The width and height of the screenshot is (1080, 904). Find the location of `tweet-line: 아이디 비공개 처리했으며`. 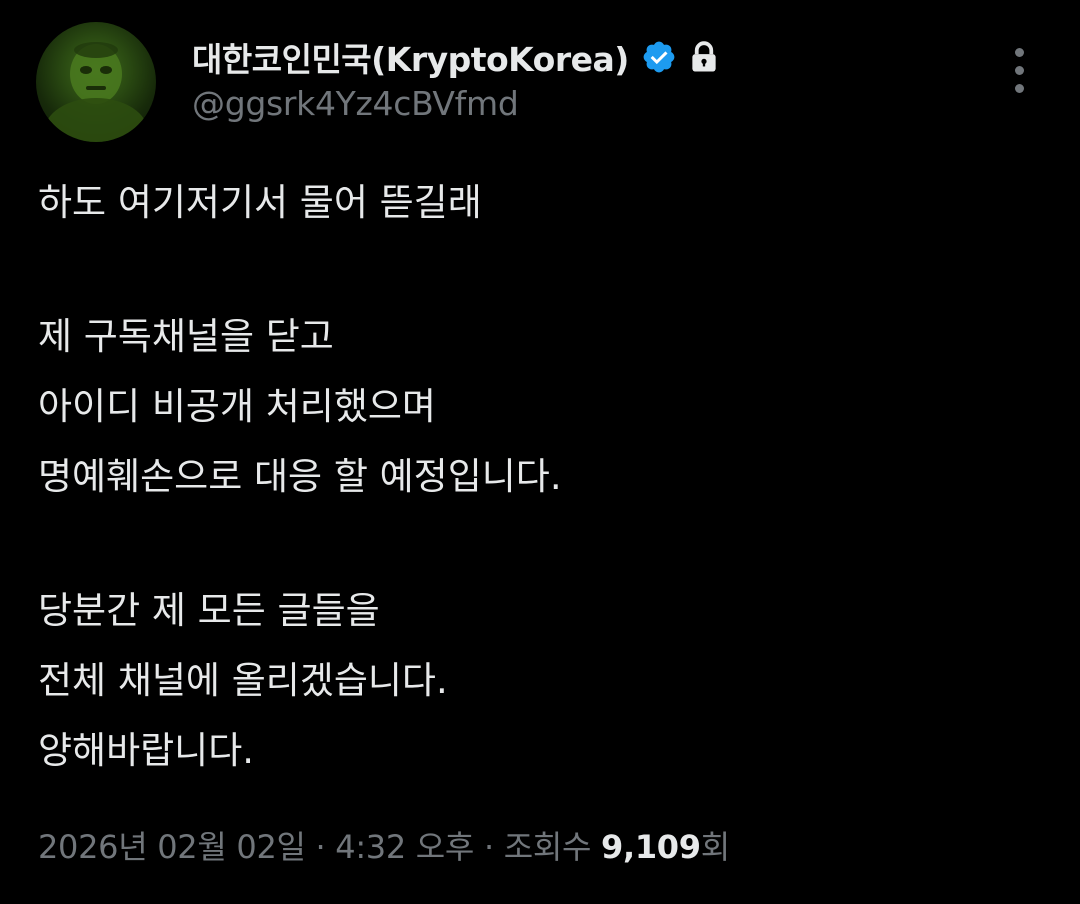

tweet-line: 아이디 비공개 처리했으며 is located at coordinates (237, 406).